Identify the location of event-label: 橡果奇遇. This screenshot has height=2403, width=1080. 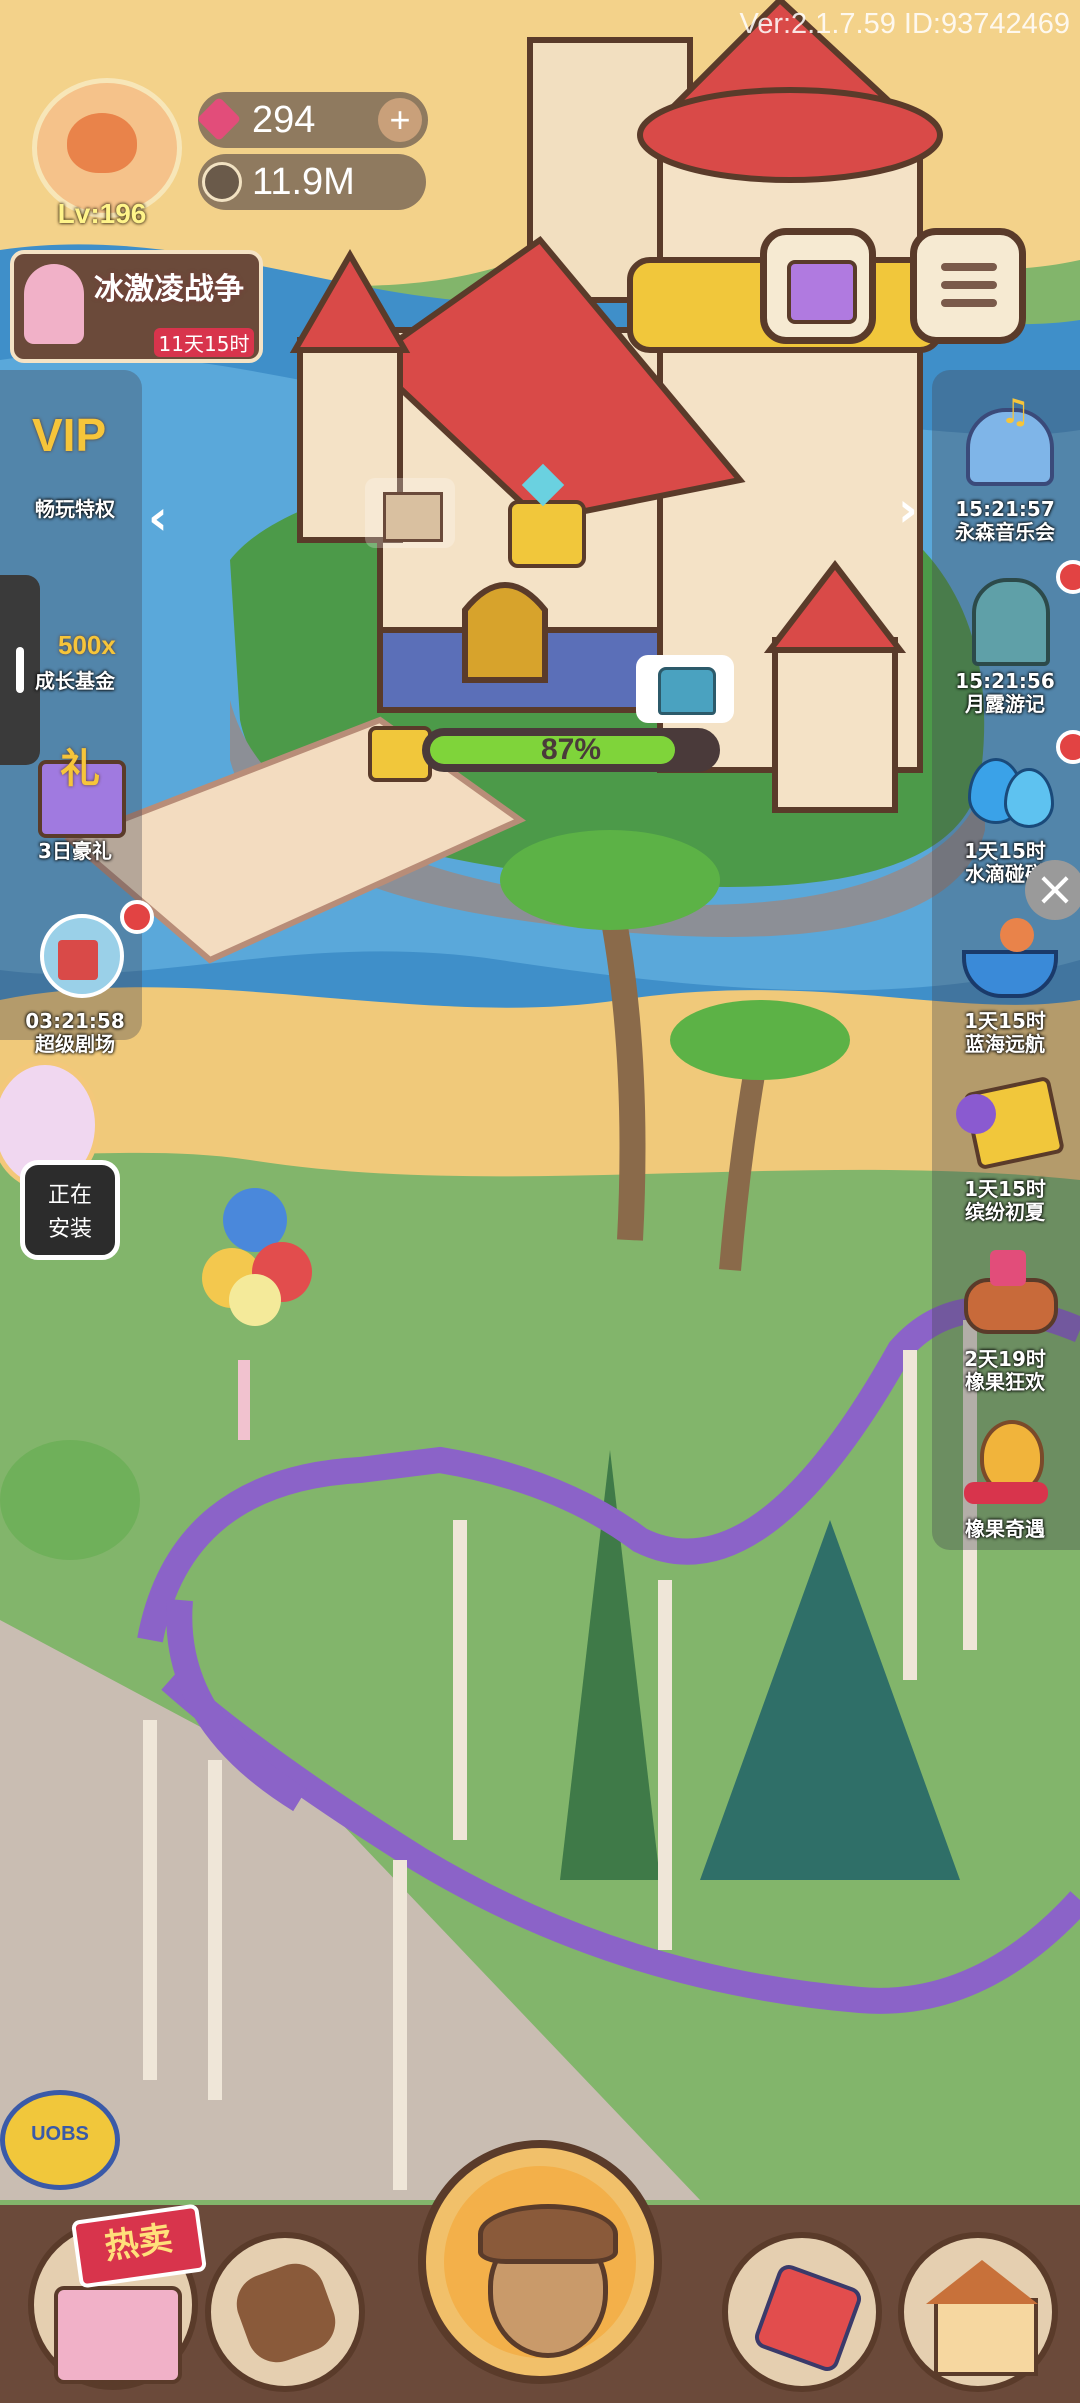
(1005, 1529).